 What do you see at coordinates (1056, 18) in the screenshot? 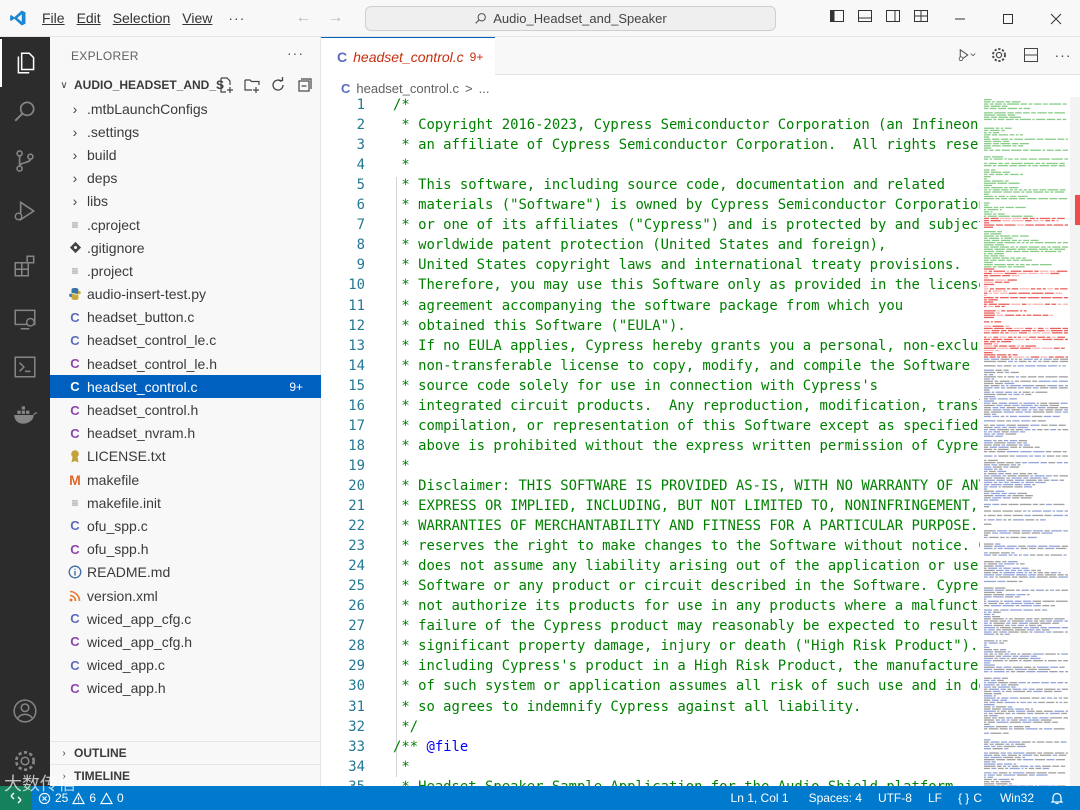
I see `close-icon` at bounding box center [1056, 18].